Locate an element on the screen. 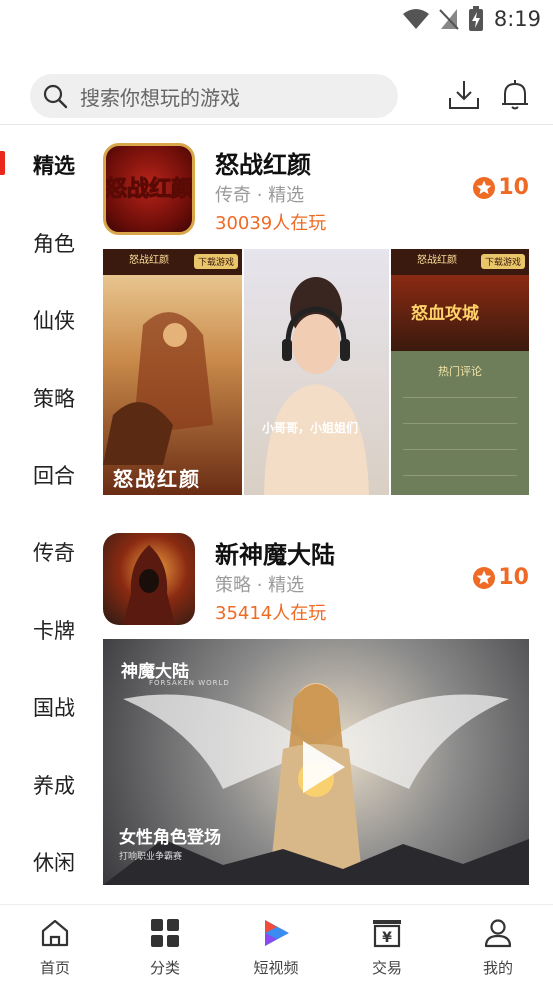  game-player-count: 35414人在玩 is located at coordinates (271, 613).